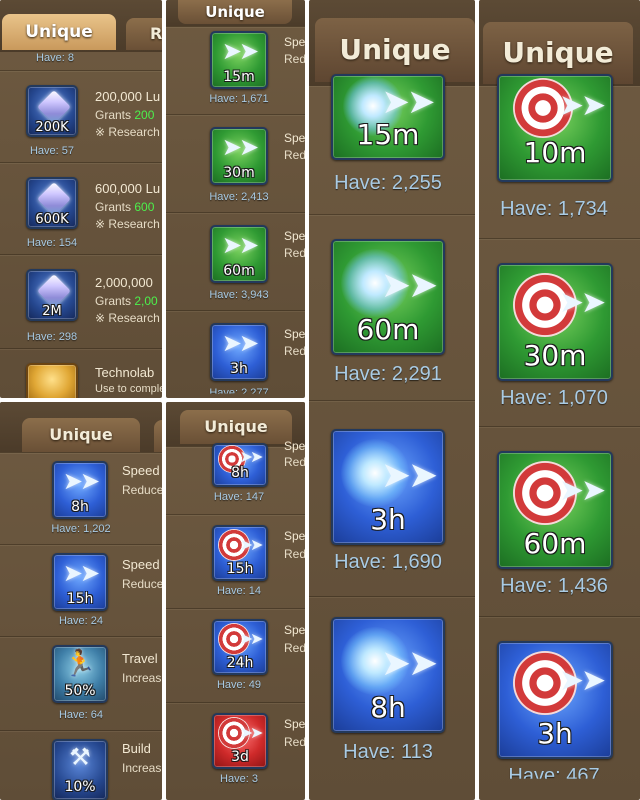  I want to click on have-count: Have: 14, so click(239, 591).